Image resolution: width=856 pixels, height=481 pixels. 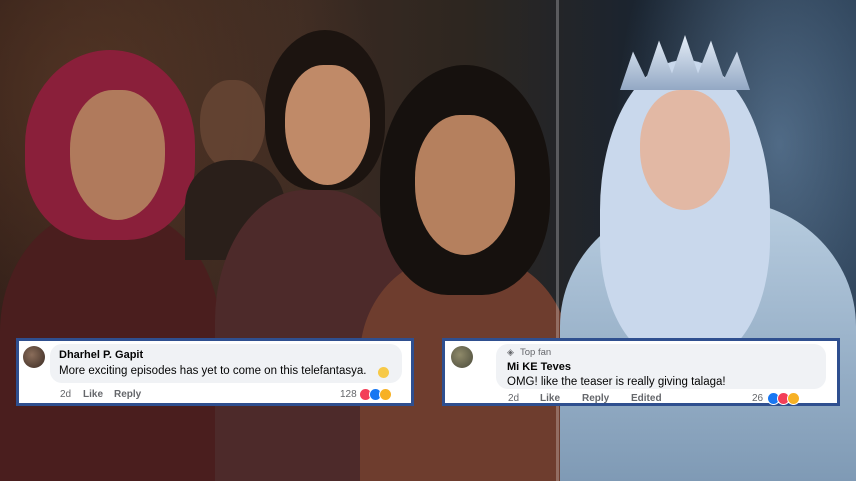 I want to click on top-fan-badge: Top fan, so click(x=536, y=352).